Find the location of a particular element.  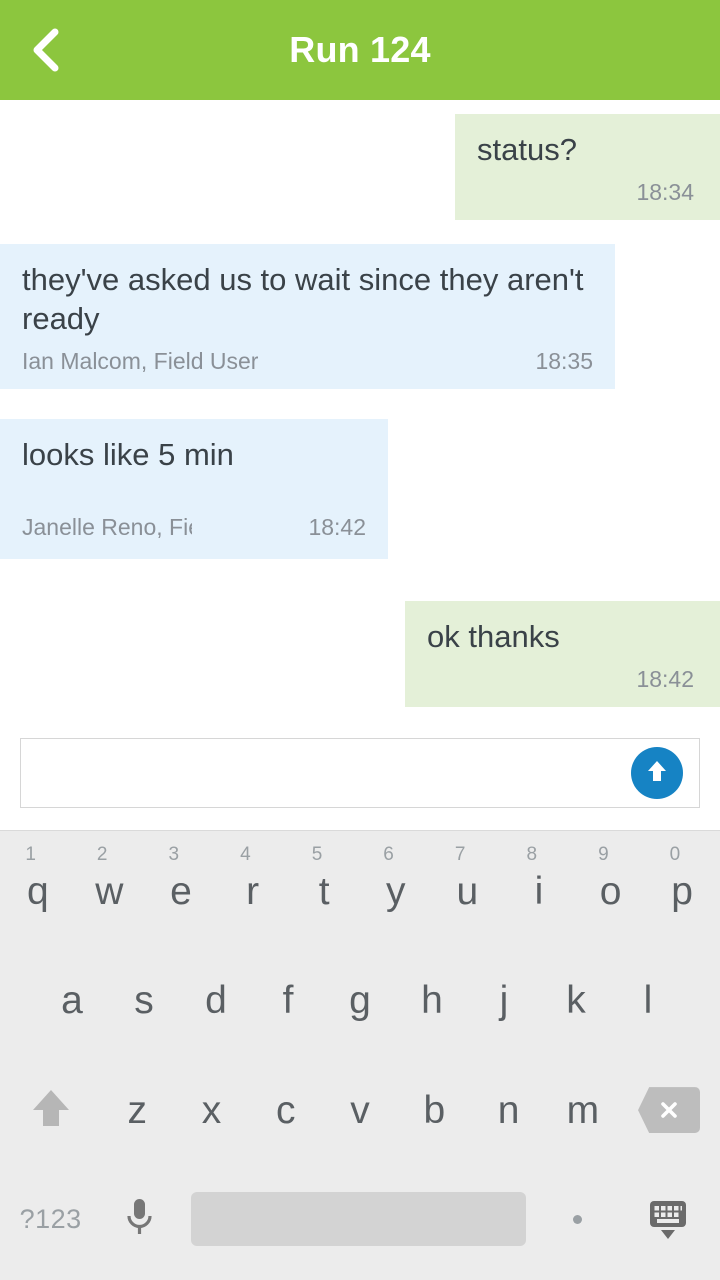

key-n: n is located at coordinates (508, 1110).